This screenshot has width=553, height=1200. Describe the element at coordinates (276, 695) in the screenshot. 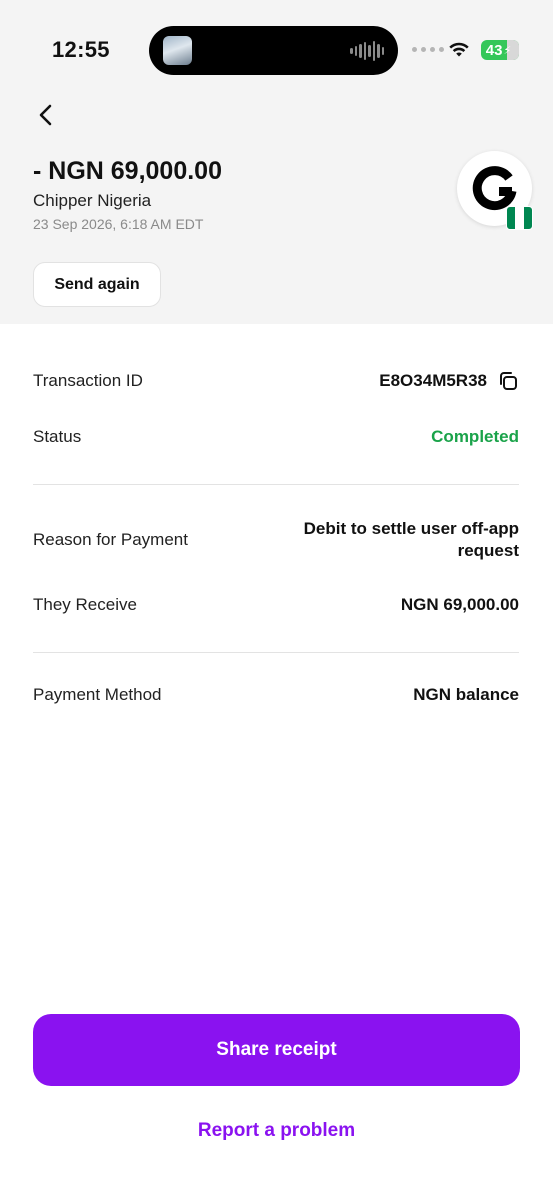

I see `payment-method-row: Payment Method NGN balance` at that location.